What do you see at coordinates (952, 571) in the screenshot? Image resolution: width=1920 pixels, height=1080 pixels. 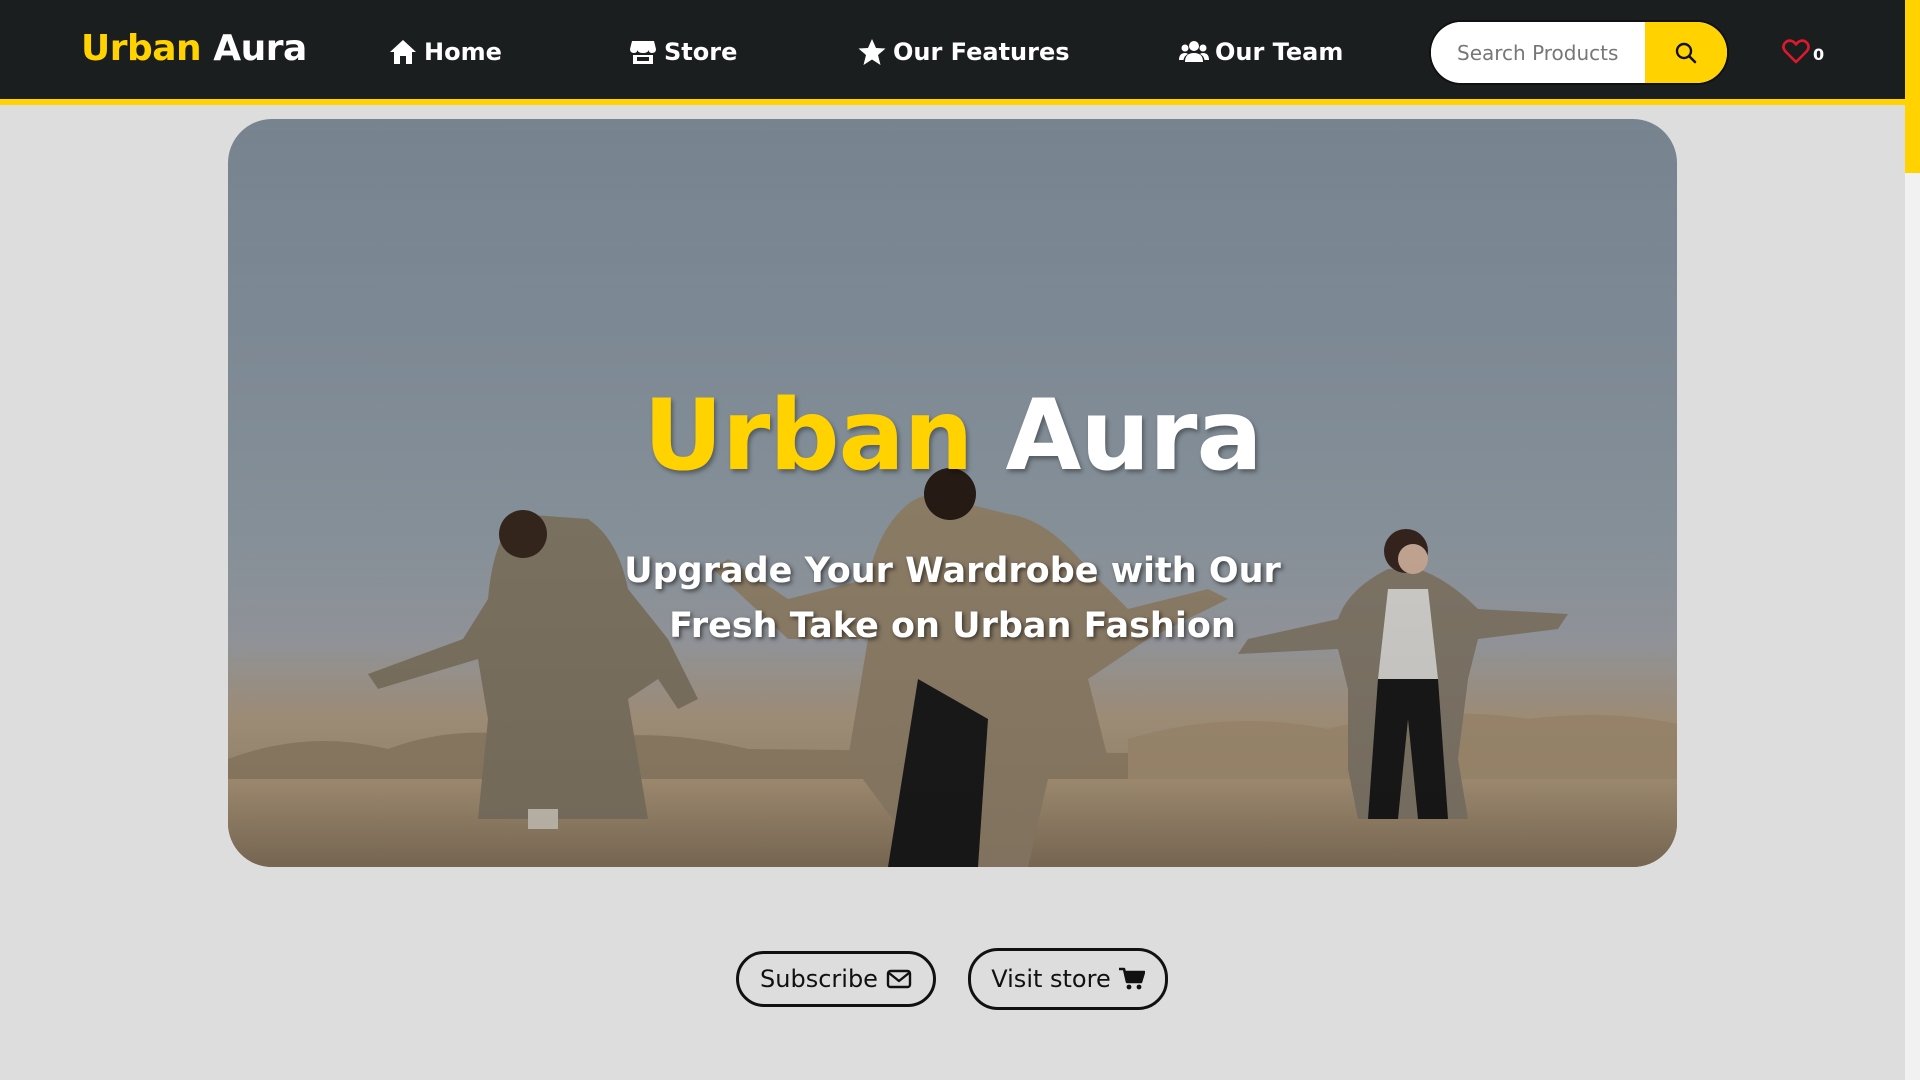 I see `hero-subtitle-line-1: Upgrade Your Wardrobe with Our` at bounding box center [952, 571].